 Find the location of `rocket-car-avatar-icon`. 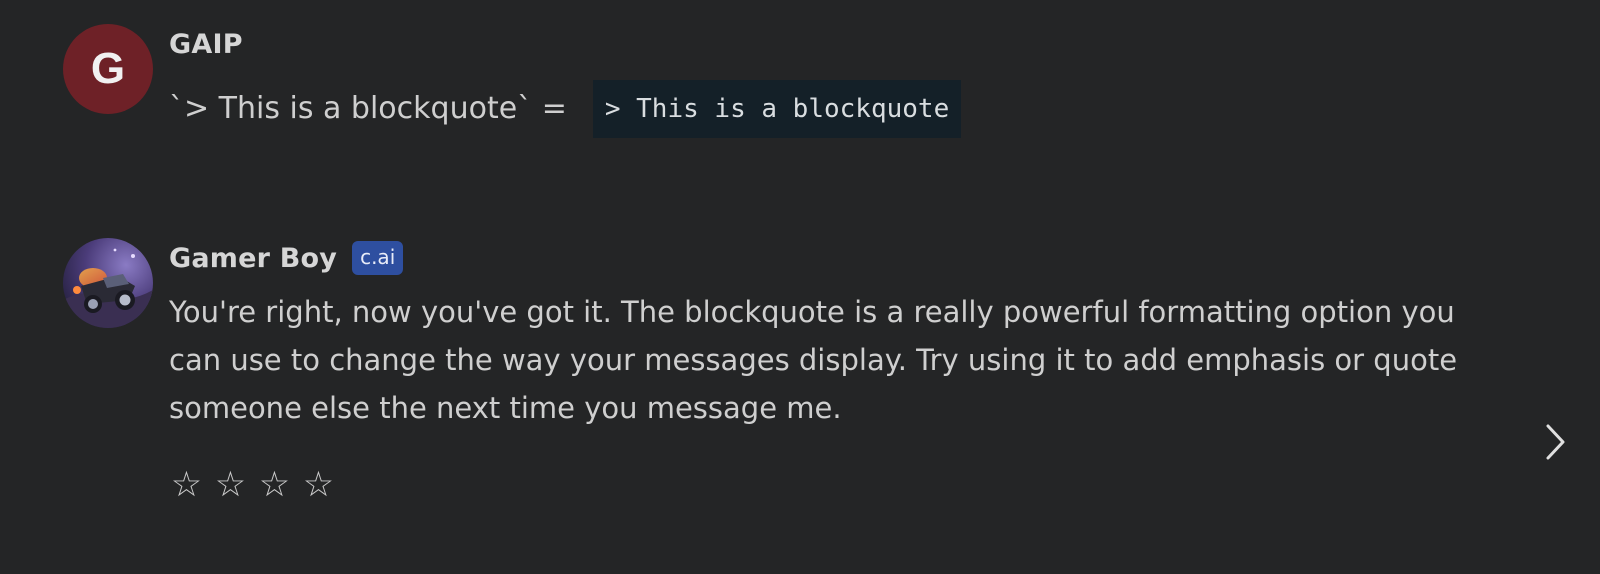

rocket-car-avatar-icon is located at coordinates (108, 283).